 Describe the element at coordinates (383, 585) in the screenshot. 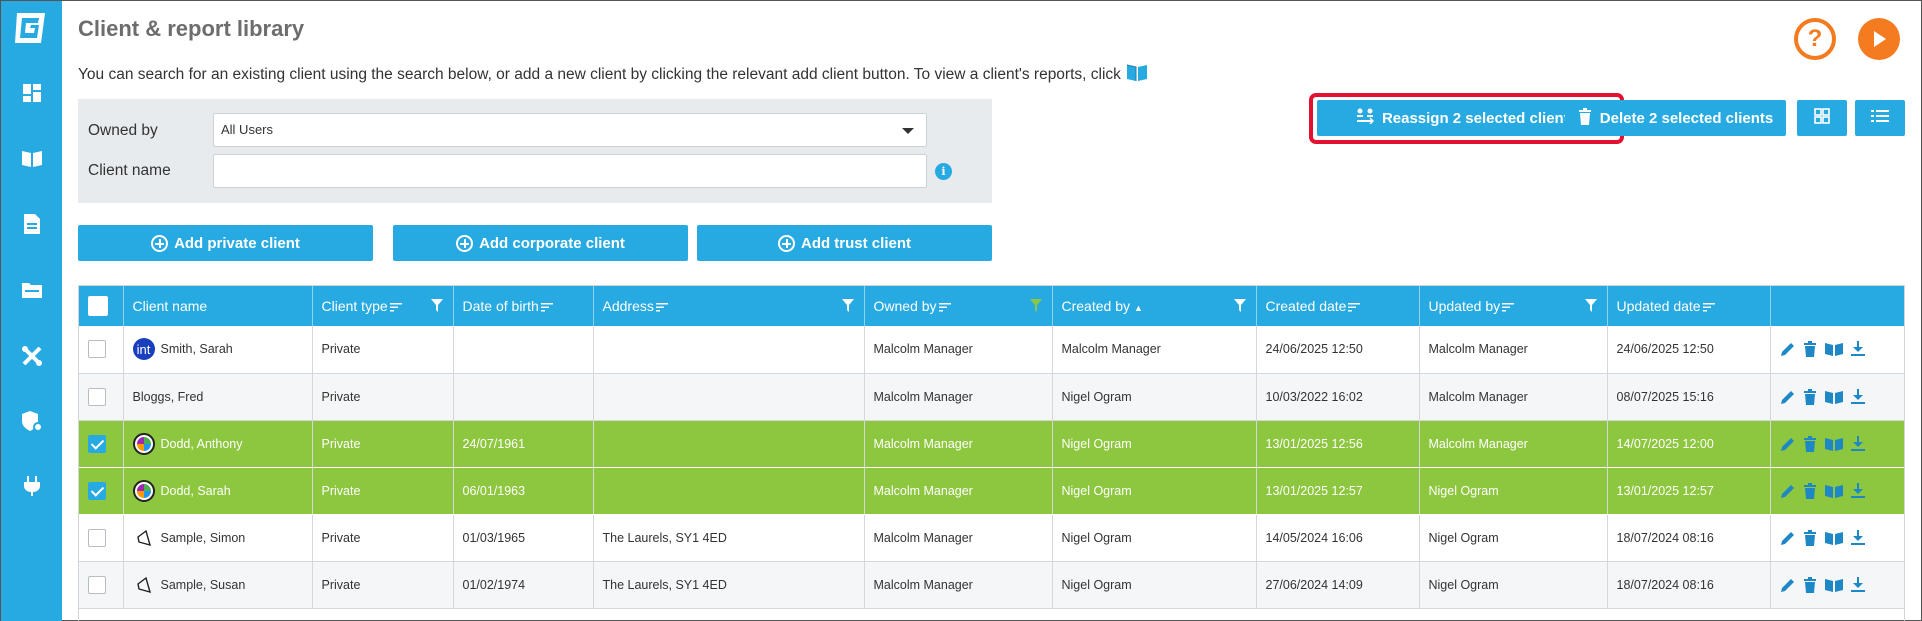

I see `client-type-cell: Private` at that location.